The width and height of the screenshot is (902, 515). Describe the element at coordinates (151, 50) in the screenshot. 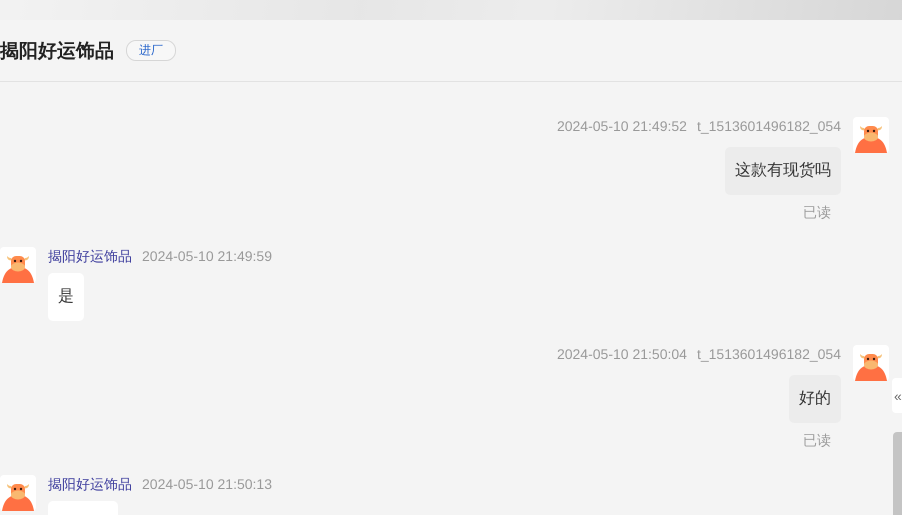

I see `shop-tag: 进厂` at that location.